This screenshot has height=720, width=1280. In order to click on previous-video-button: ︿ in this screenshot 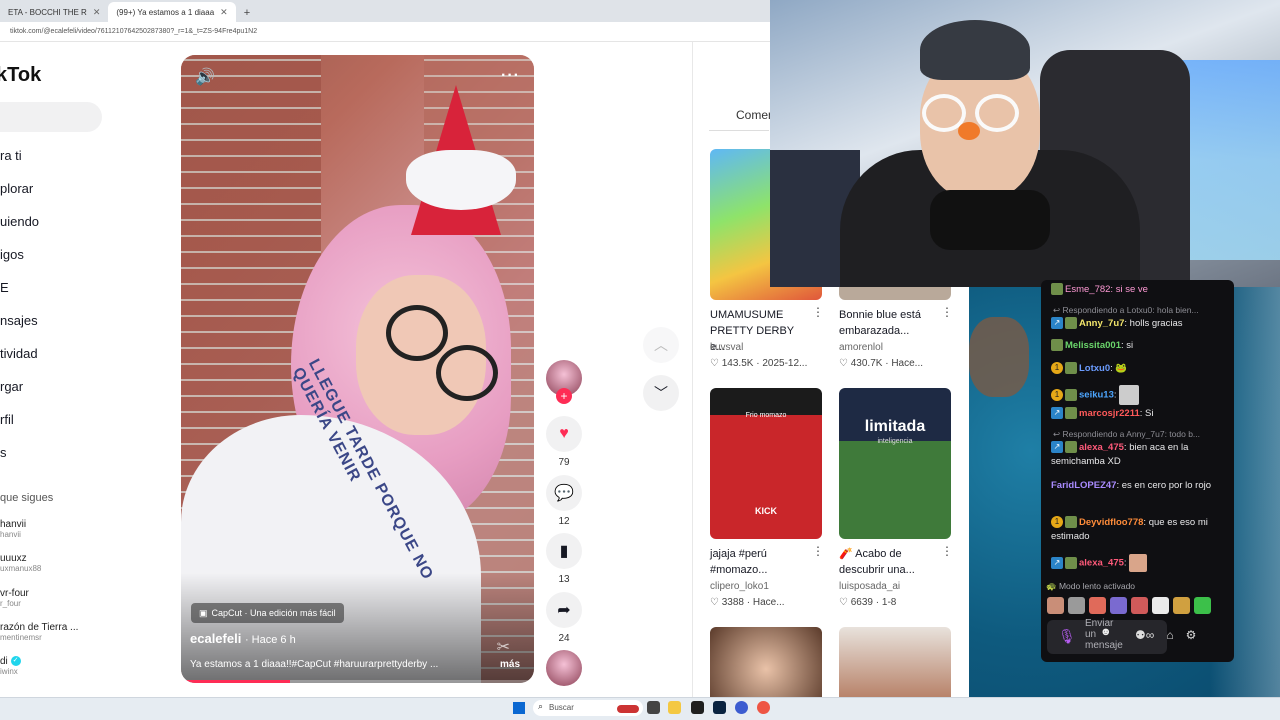, I will do `click(661, 345)`.